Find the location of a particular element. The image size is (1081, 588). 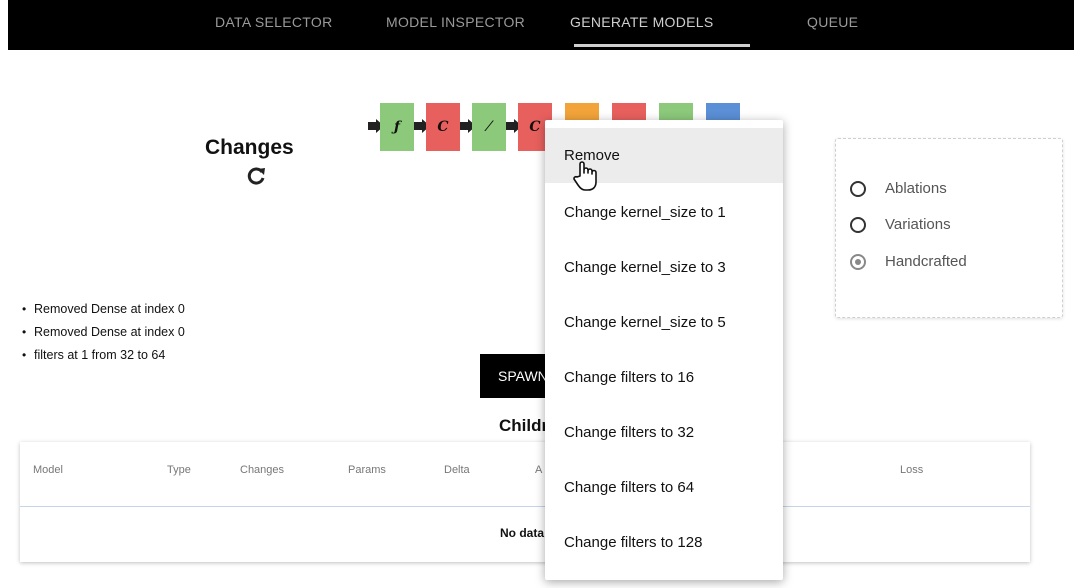

column-header-loss: Loss is located at coordinates (911, 470).